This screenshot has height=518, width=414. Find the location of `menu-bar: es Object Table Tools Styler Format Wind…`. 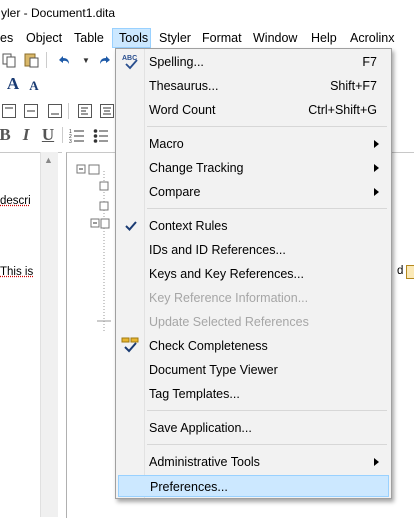

menu-bar: es Object Table Tools Styler Format Wind… is located at coordinates (207, 38).